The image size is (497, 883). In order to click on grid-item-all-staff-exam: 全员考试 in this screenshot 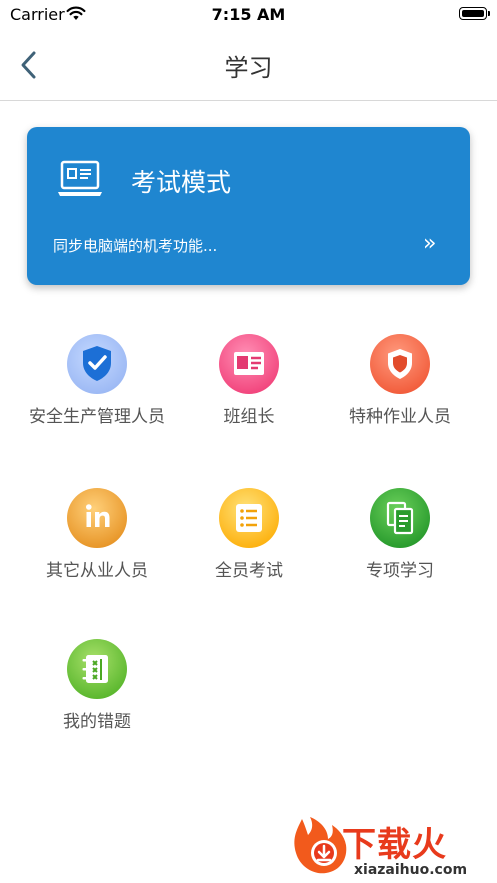, I will do `click(249, 548)`.